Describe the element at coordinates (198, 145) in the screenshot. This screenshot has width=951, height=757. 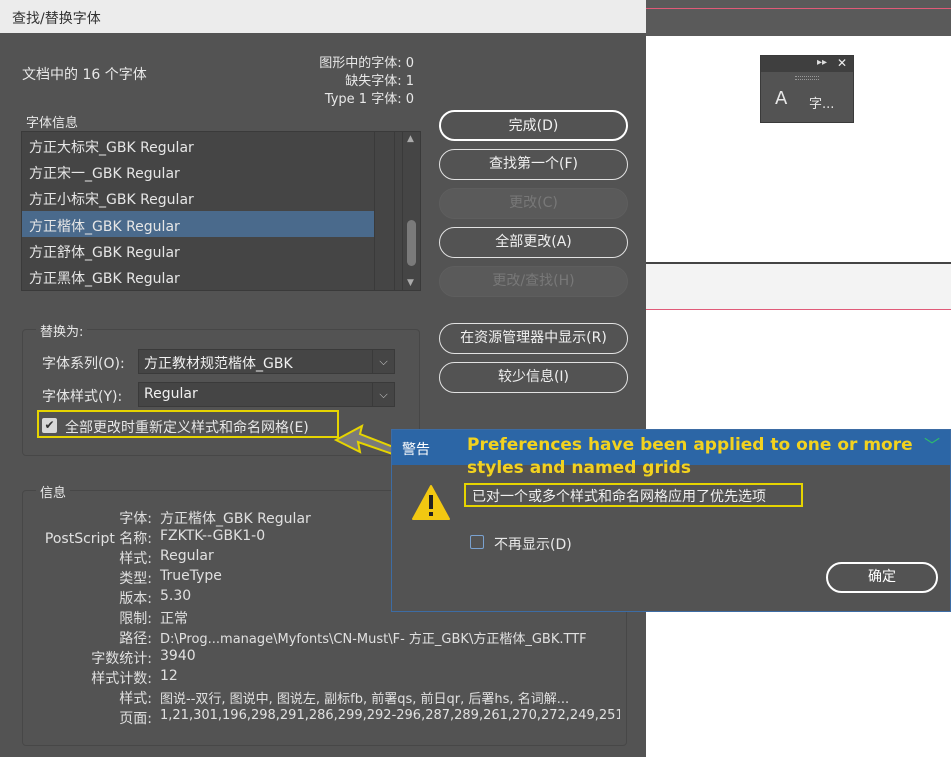
I see `list-item: 方正大标宋_GBK Regular` at that location.